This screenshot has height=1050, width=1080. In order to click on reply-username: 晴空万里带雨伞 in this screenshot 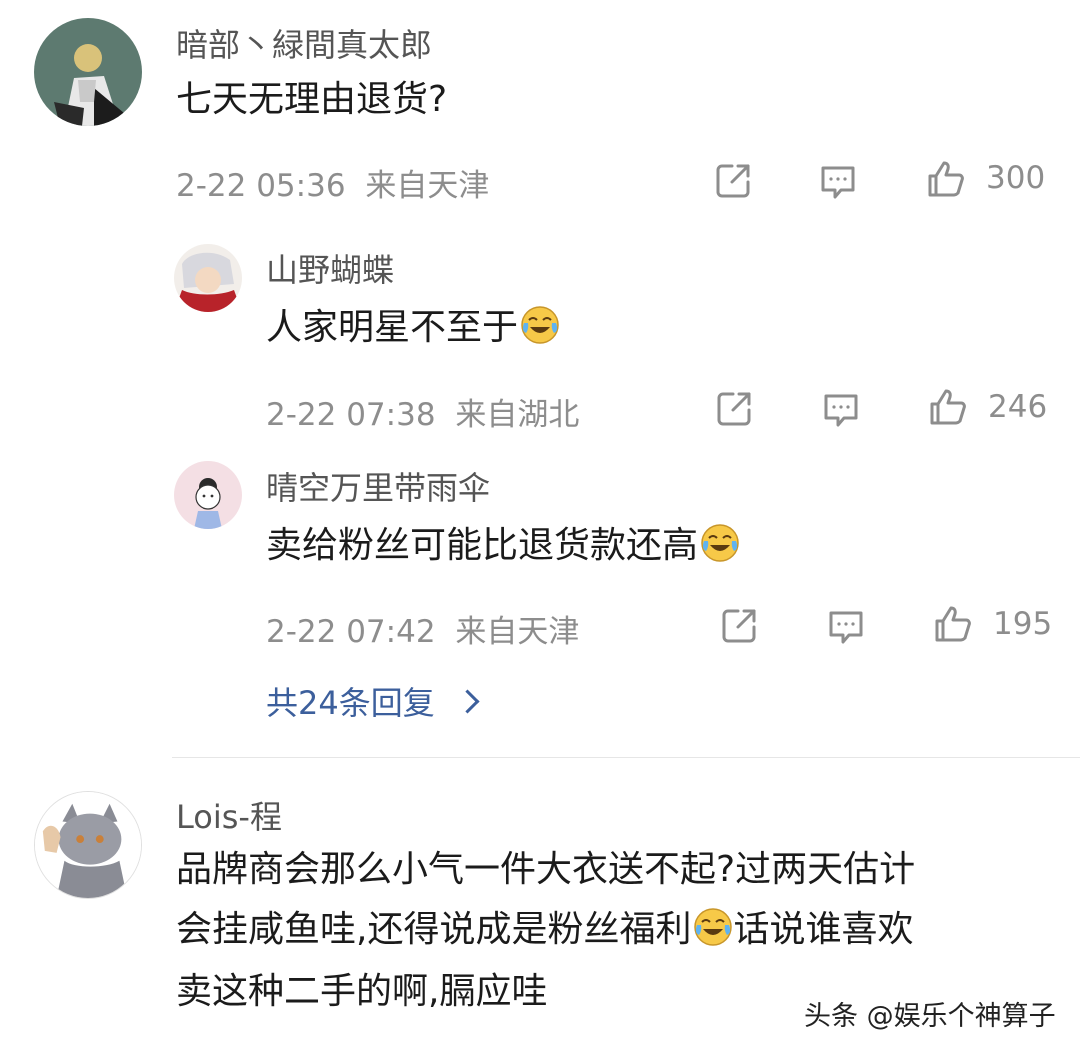, I will do `click(378, 486)`.